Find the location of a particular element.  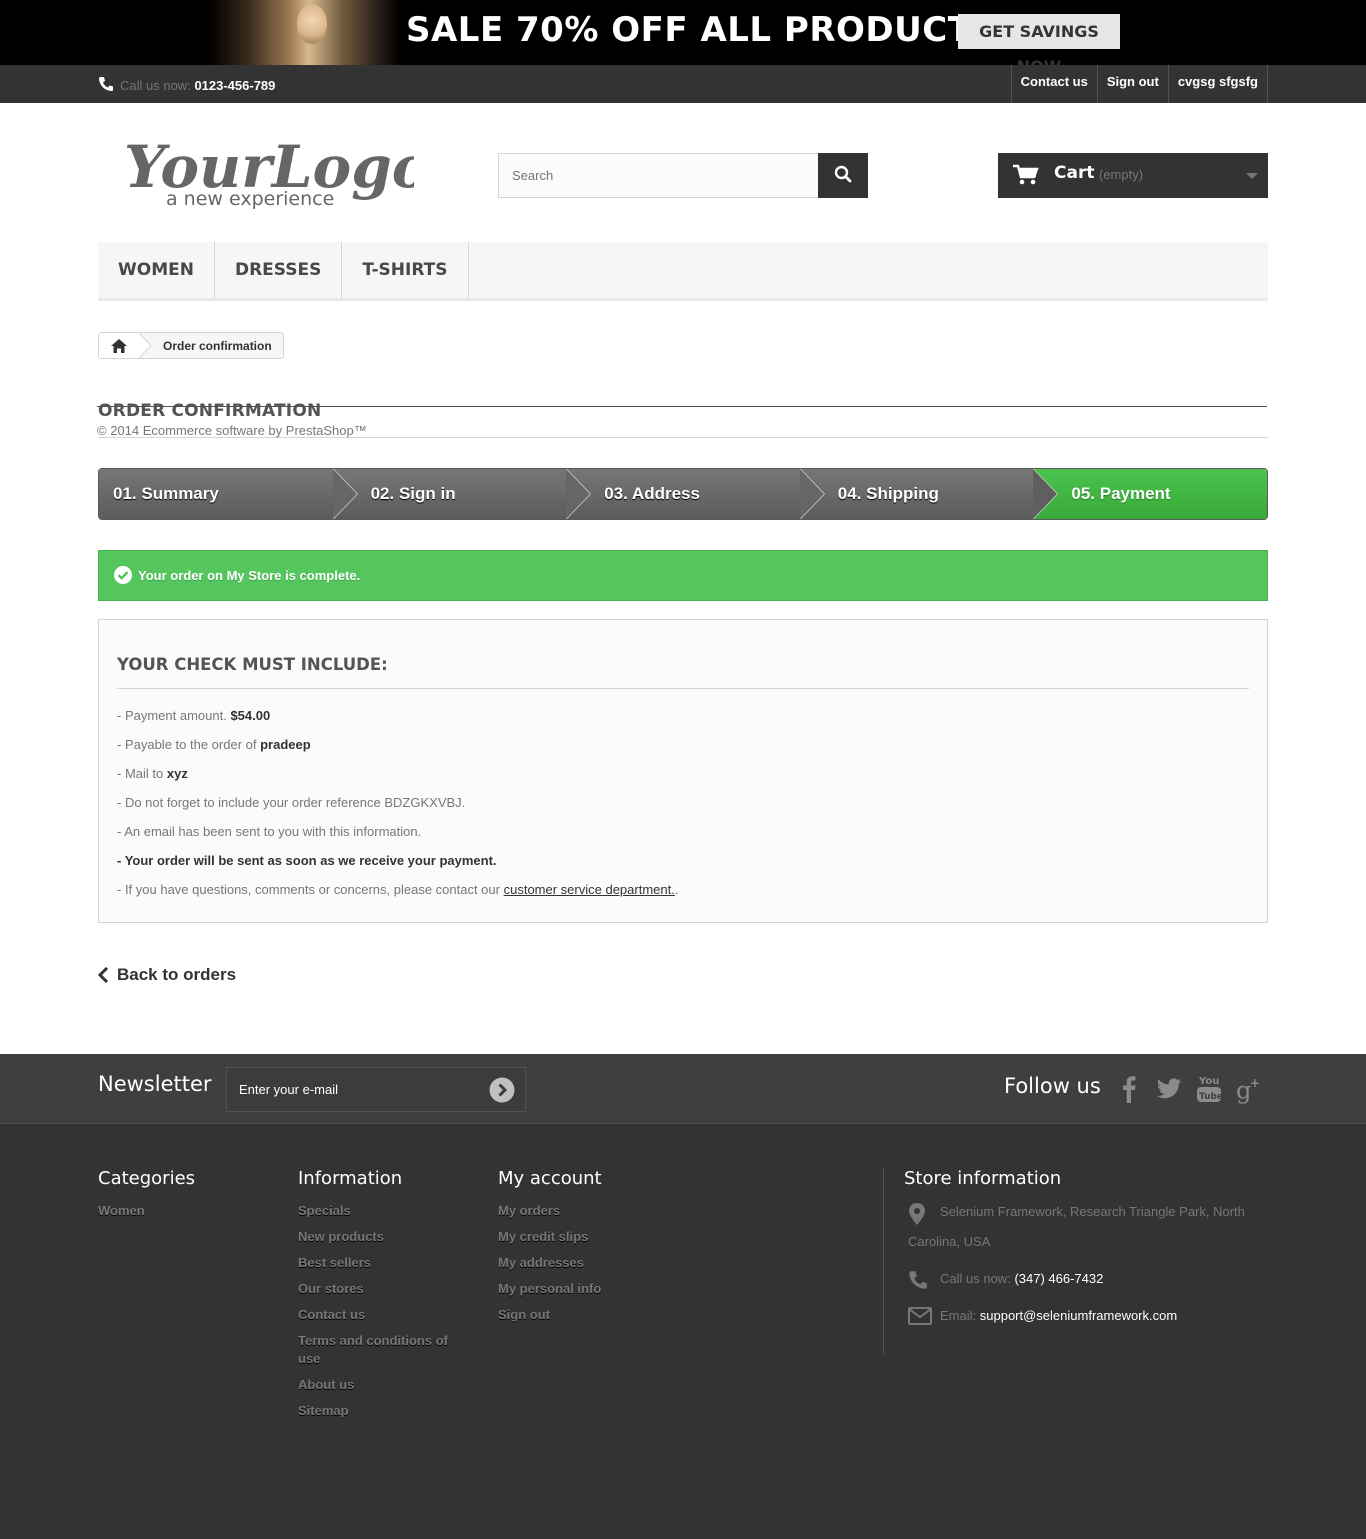

chevron-left-icon is located at coordinates (103, 975).